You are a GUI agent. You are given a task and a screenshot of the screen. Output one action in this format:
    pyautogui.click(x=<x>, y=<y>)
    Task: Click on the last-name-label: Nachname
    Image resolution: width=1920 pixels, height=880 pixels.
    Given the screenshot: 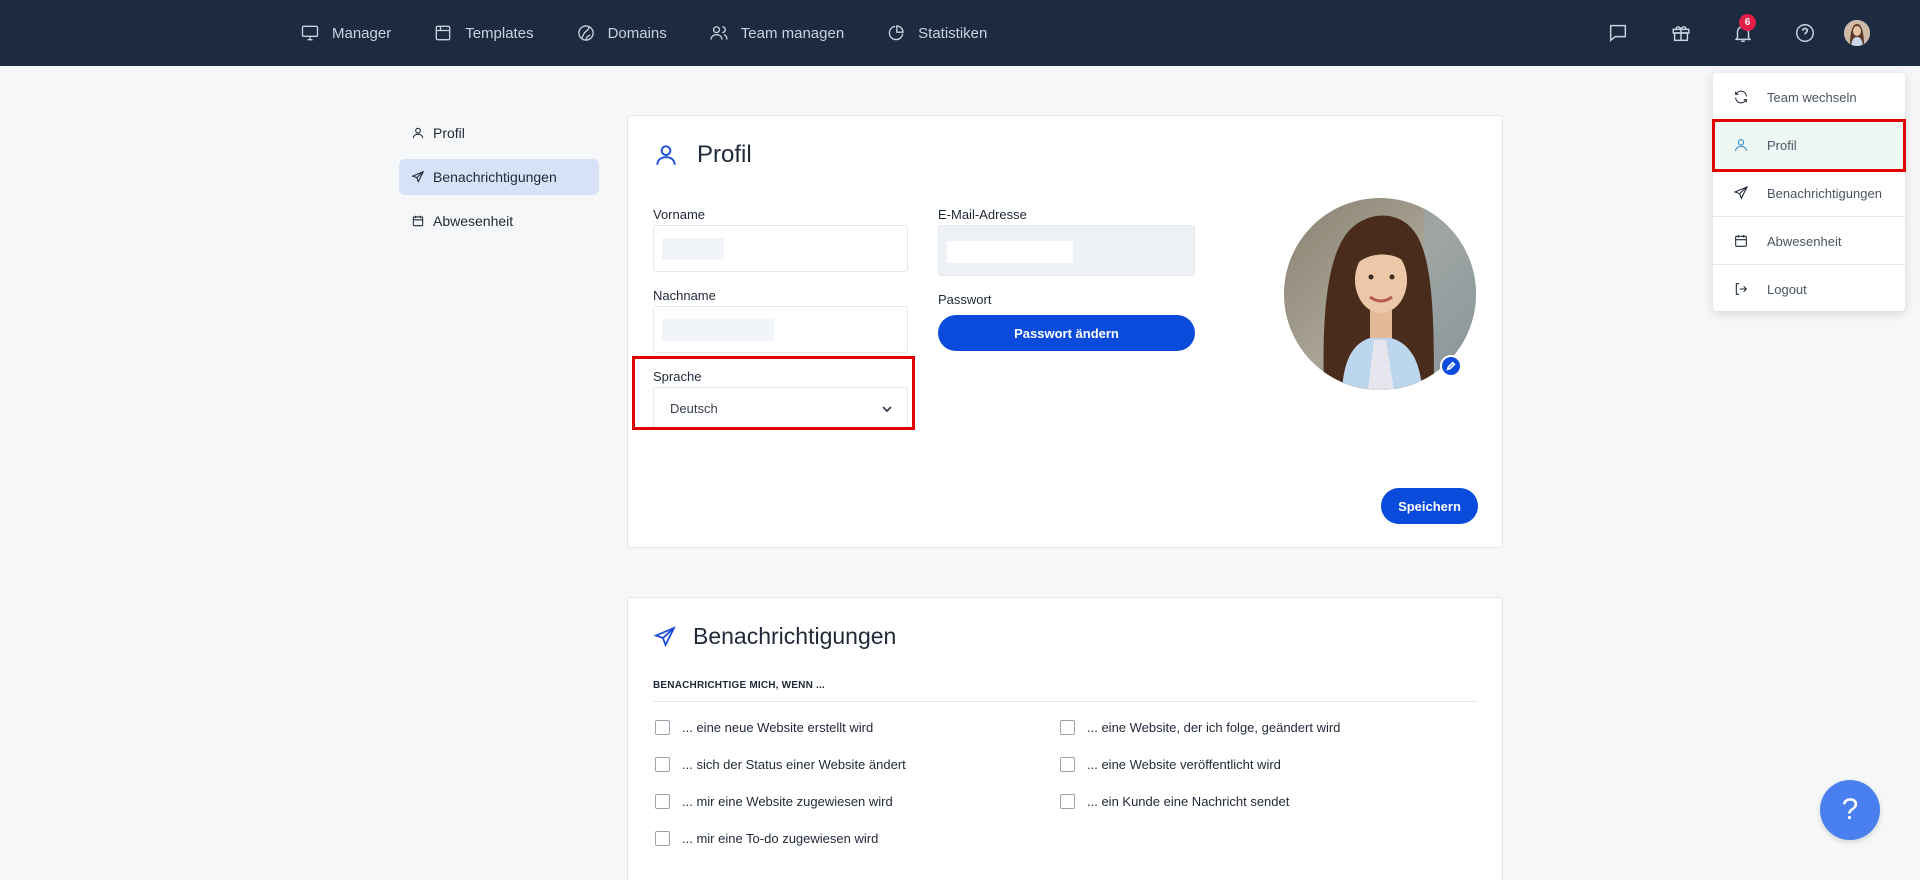 What is the action you would take?
    pyautogui.click(x=684, y=295)
    